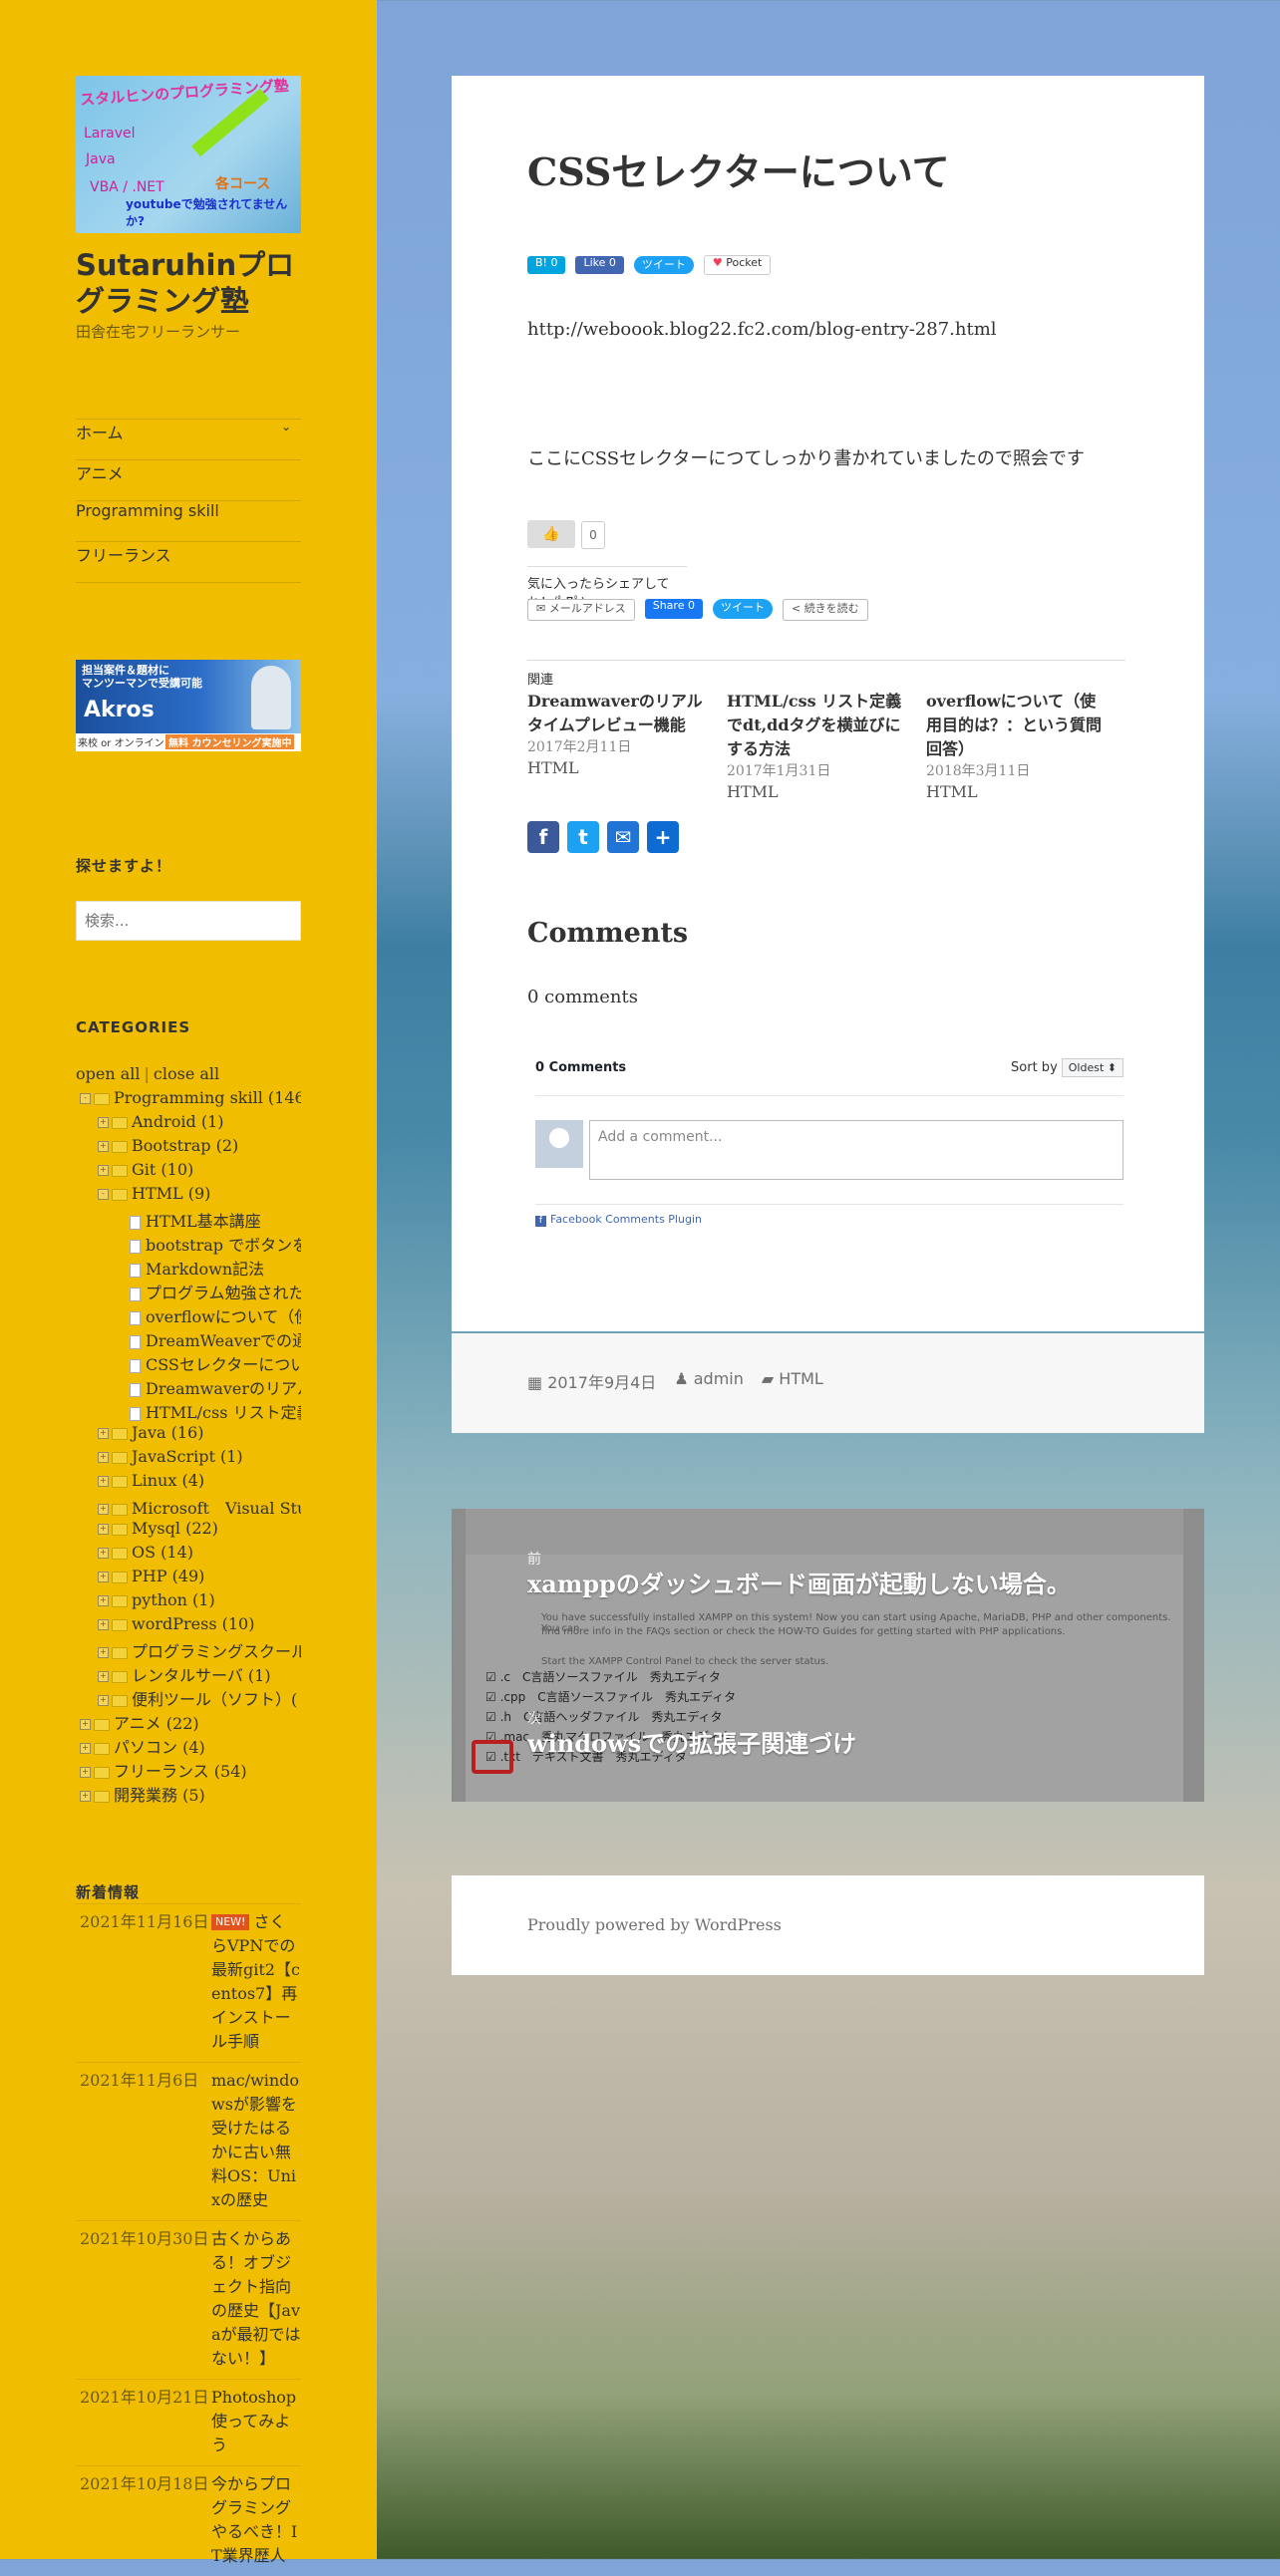 Image resolution: width=1280 pixels, height=2576 pixels. I want to click on tweet-button-bottom: ツイート, so click(742, 609).